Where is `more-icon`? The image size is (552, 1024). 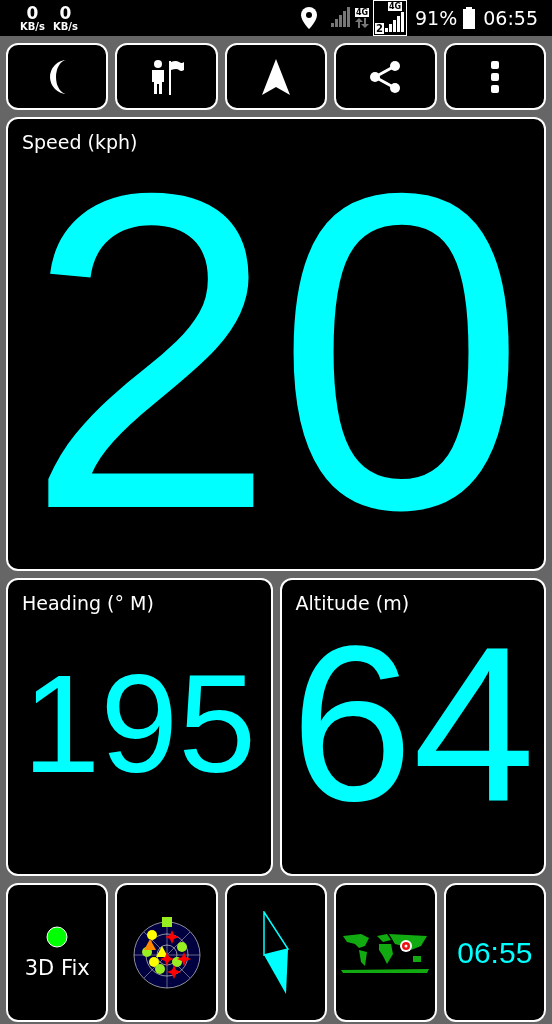
more-icon is located at coordinates (494, 76).